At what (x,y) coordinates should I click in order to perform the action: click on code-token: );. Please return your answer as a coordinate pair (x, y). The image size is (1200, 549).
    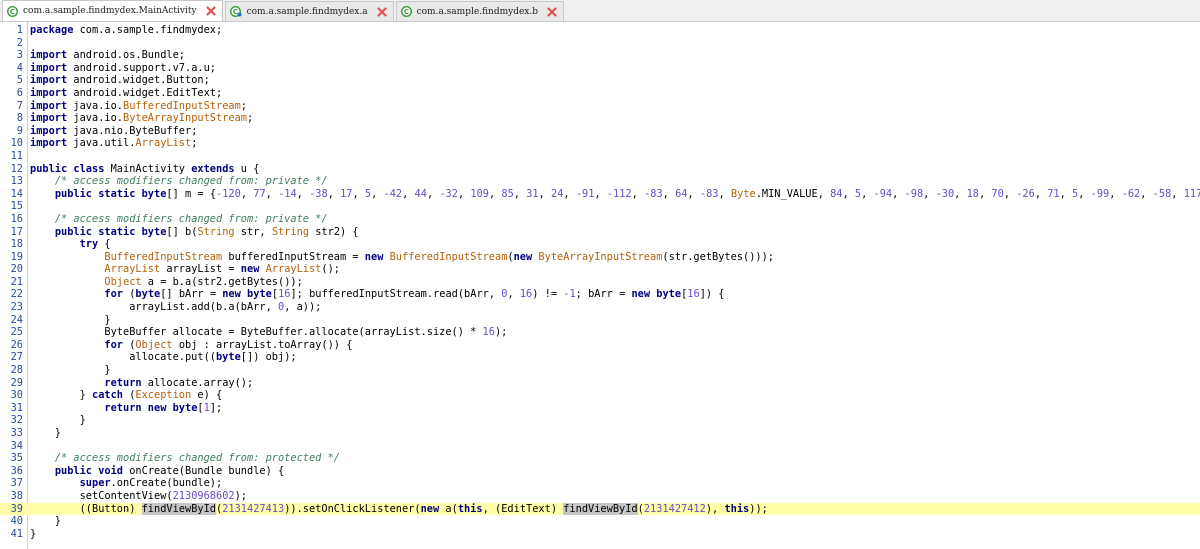
    Looking at the image, I should click on (240, 495).